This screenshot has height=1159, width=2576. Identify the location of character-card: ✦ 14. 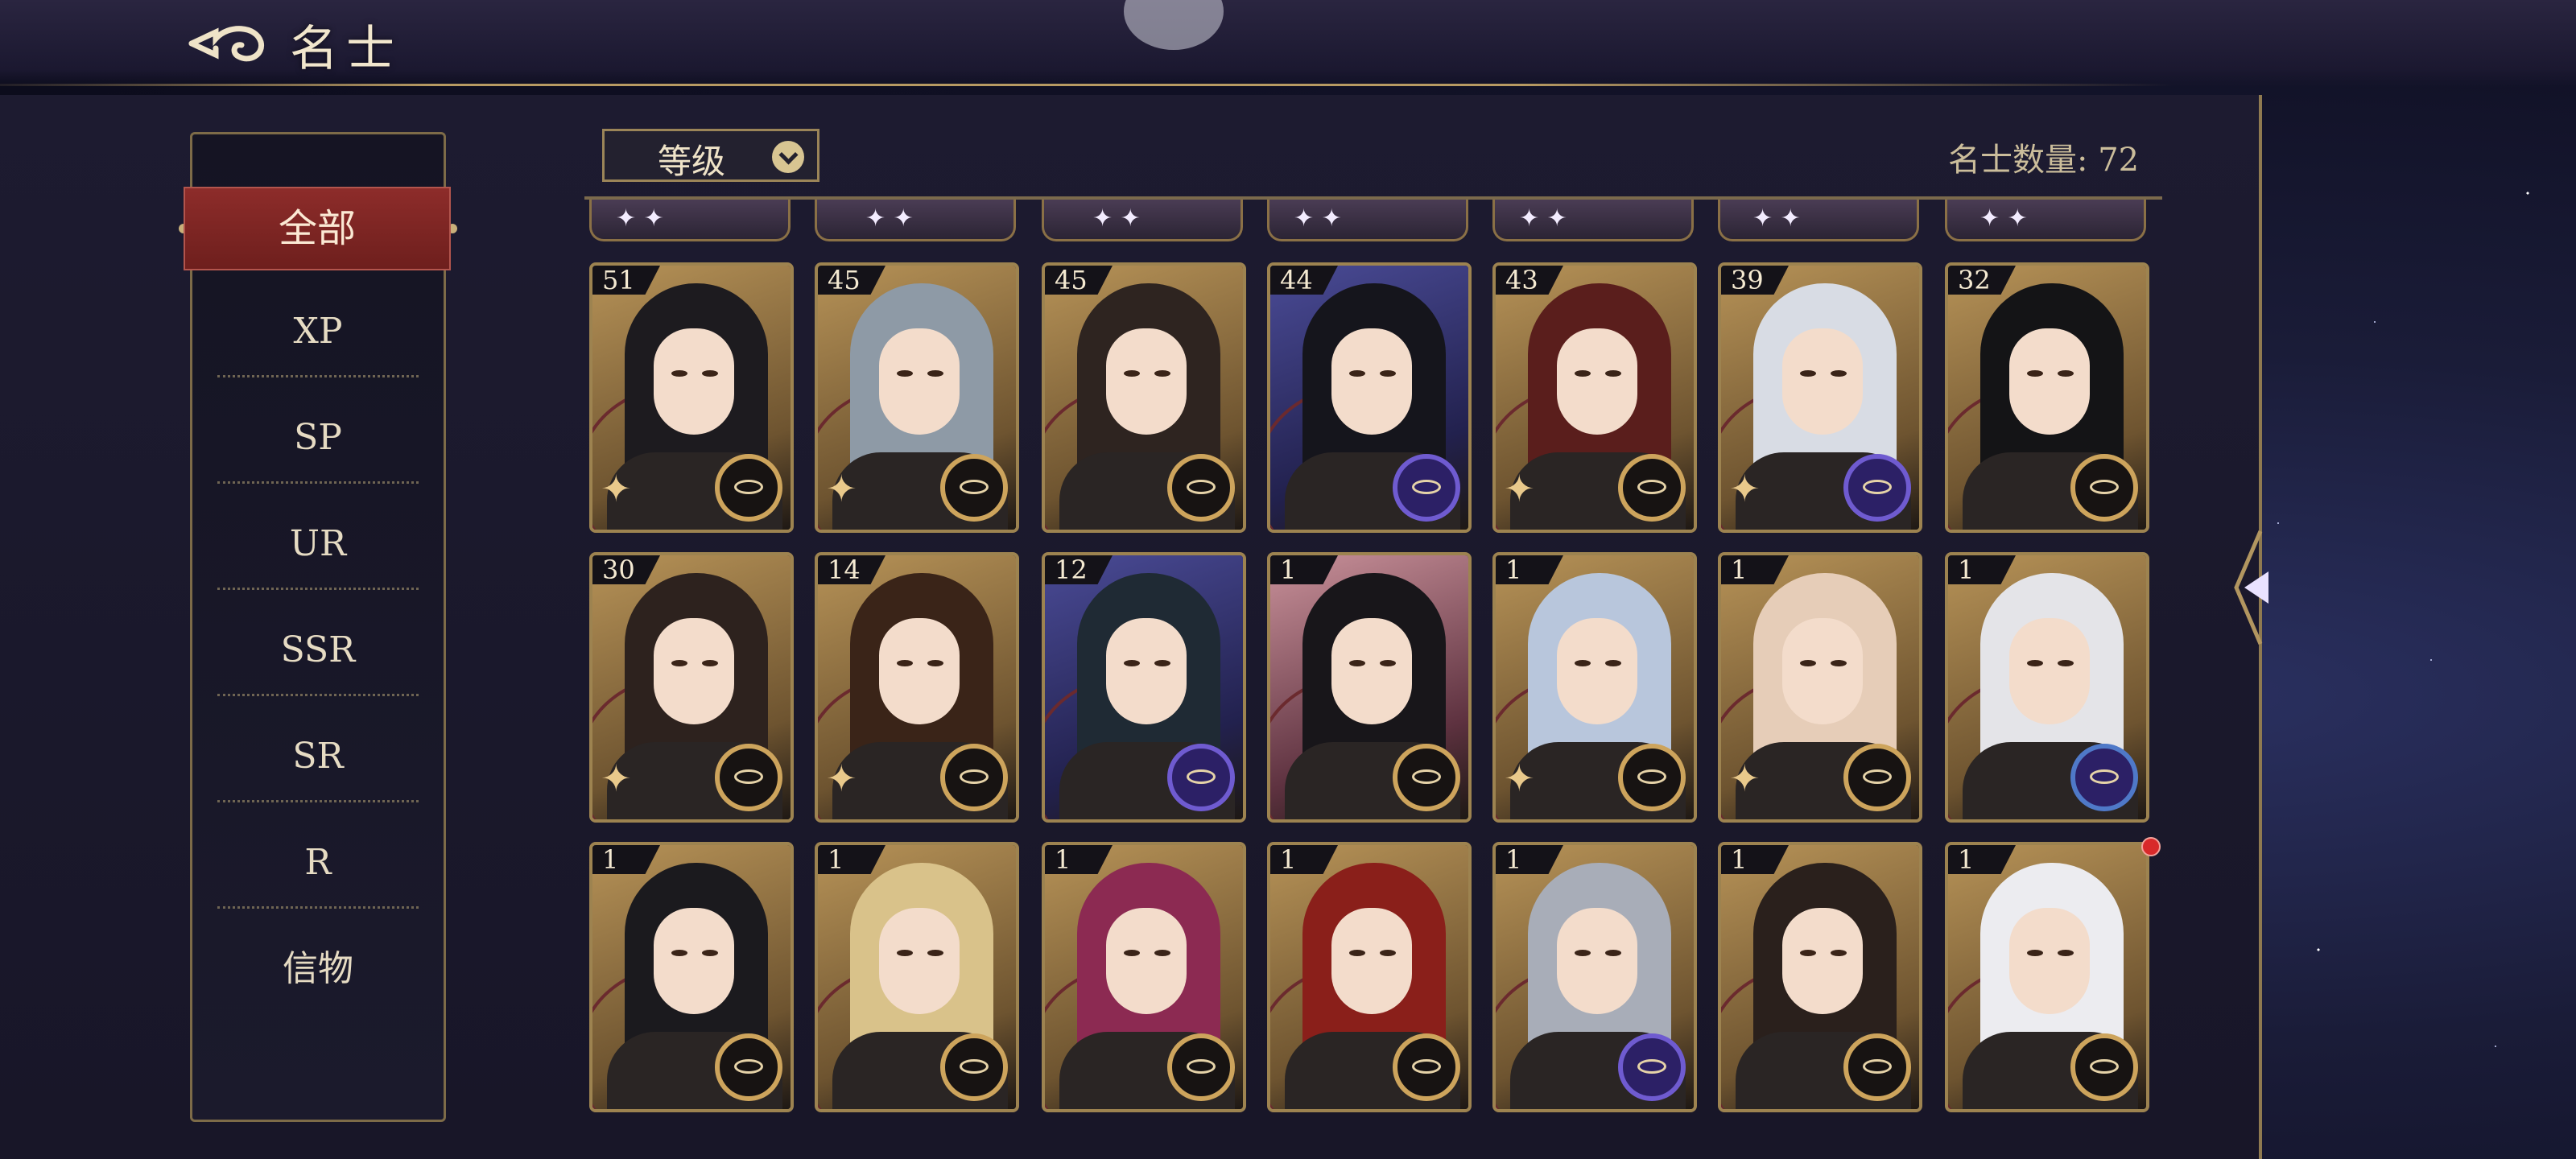
(917, 687).